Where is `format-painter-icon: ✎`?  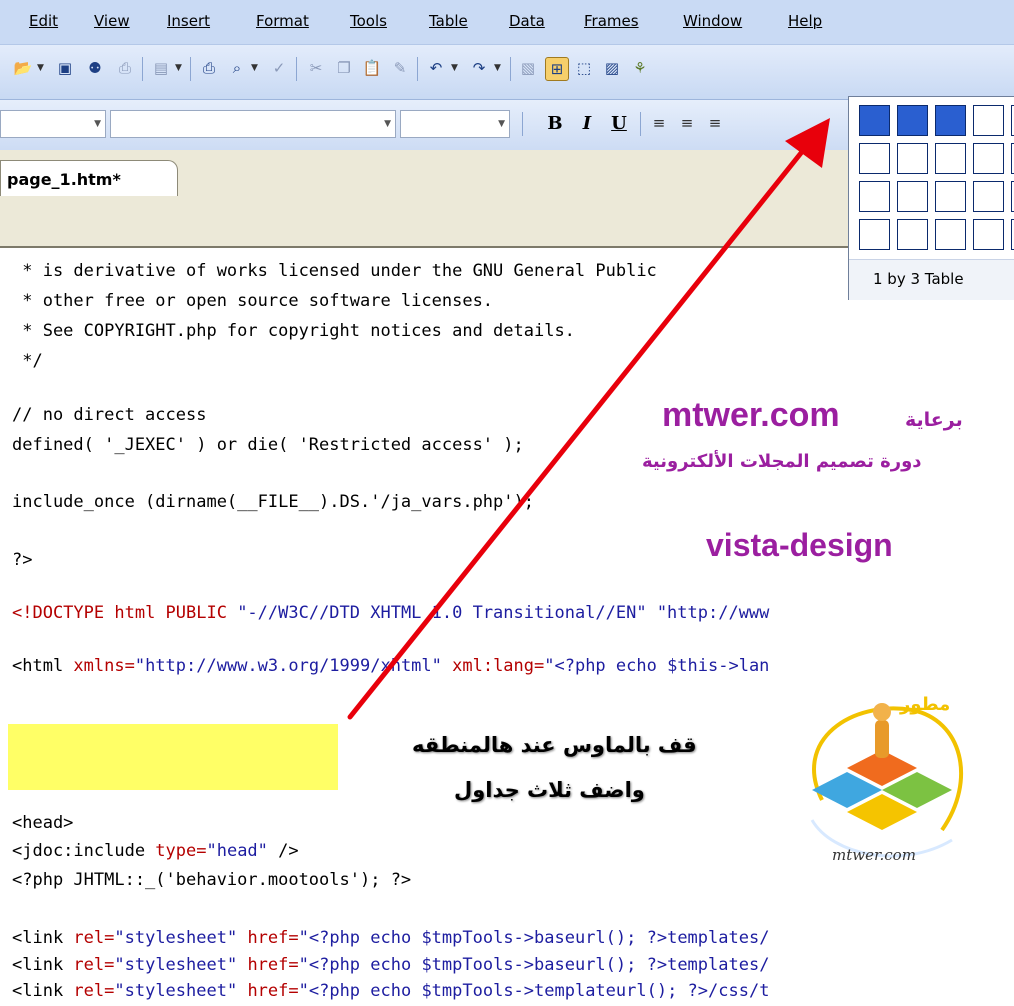 format-painter-icon: ✎ is located at coordinates (400, 68).